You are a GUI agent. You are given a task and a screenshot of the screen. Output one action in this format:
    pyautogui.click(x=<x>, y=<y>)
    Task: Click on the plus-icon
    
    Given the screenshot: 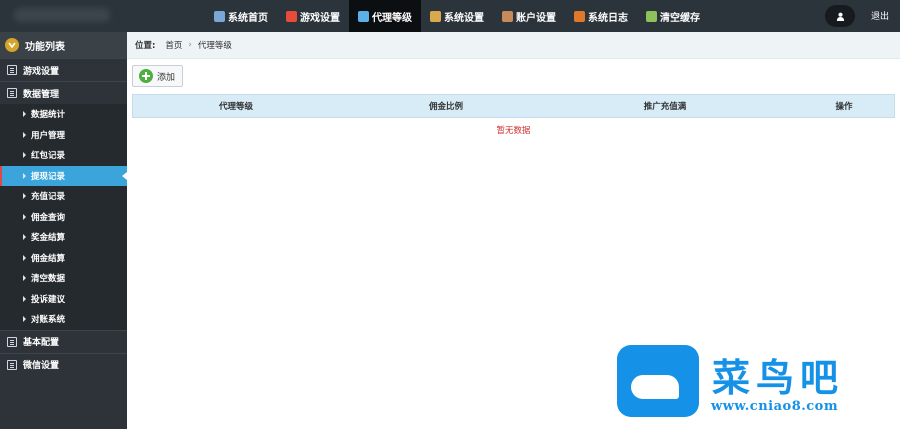 What is the action you would take?
    pyautogui.click(x=146, y=76)
    